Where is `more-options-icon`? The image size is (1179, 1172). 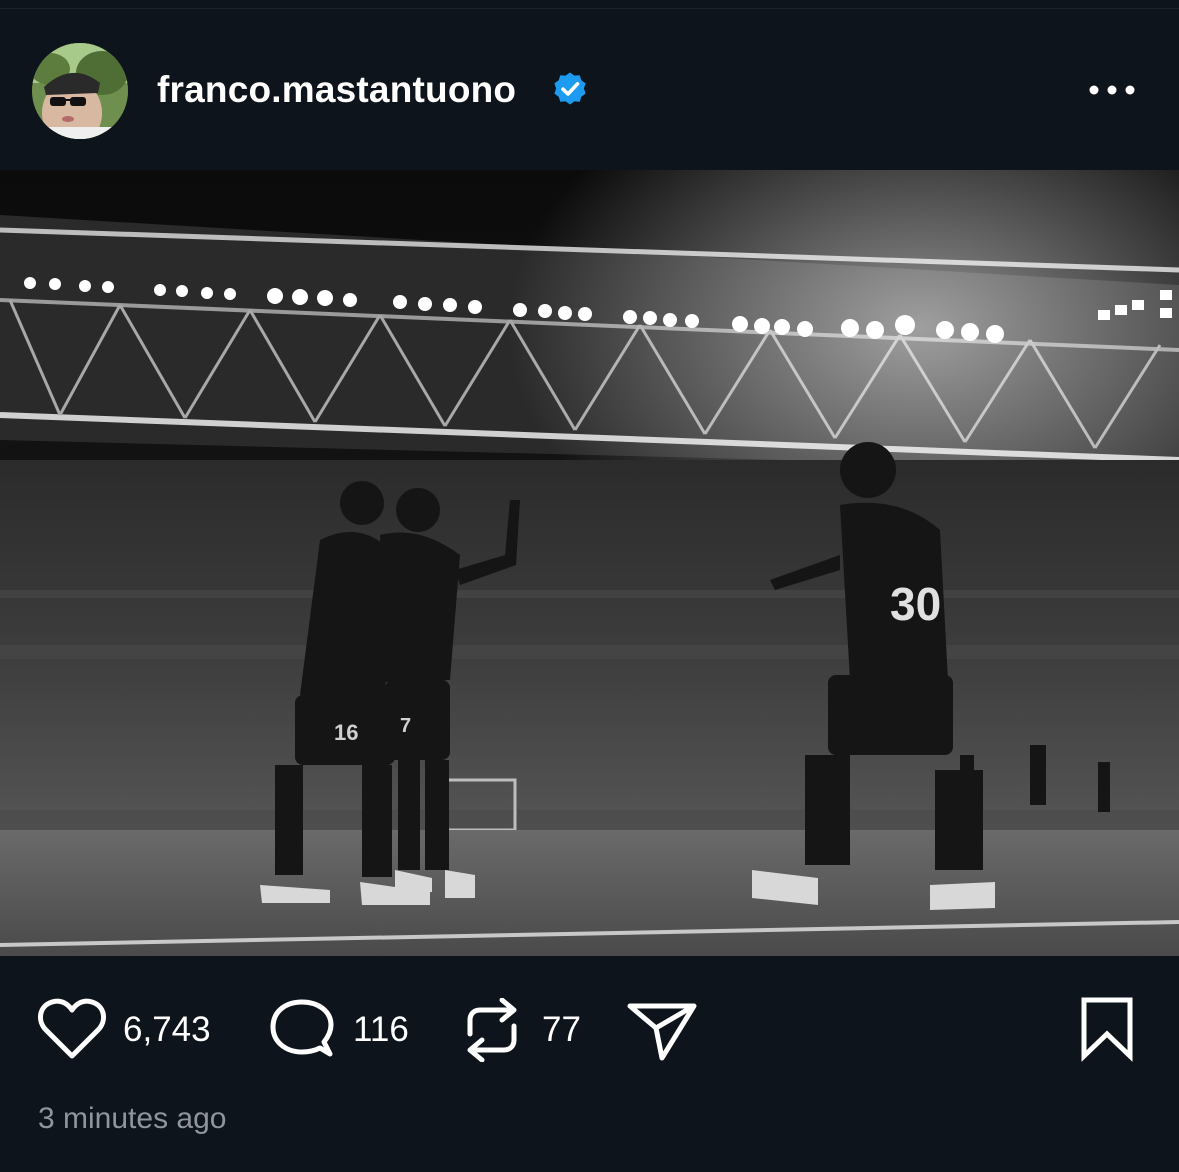 more-options-icon is located at coordinates (1112, 90).